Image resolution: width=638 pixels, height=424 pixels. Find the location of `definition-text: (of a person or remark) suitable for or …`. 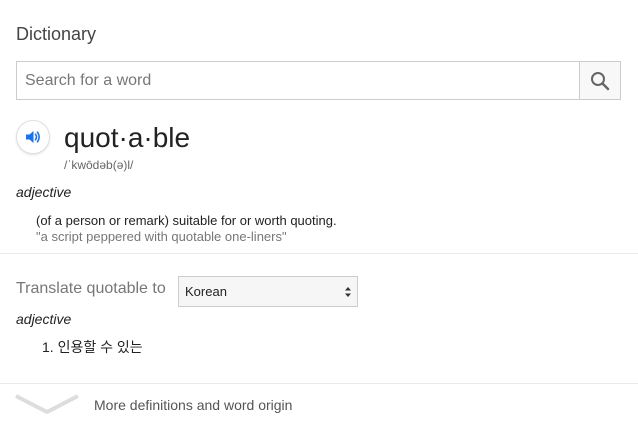

definition-text: (of a person or remark) suitable for or … is located at coordinates (186, 220).